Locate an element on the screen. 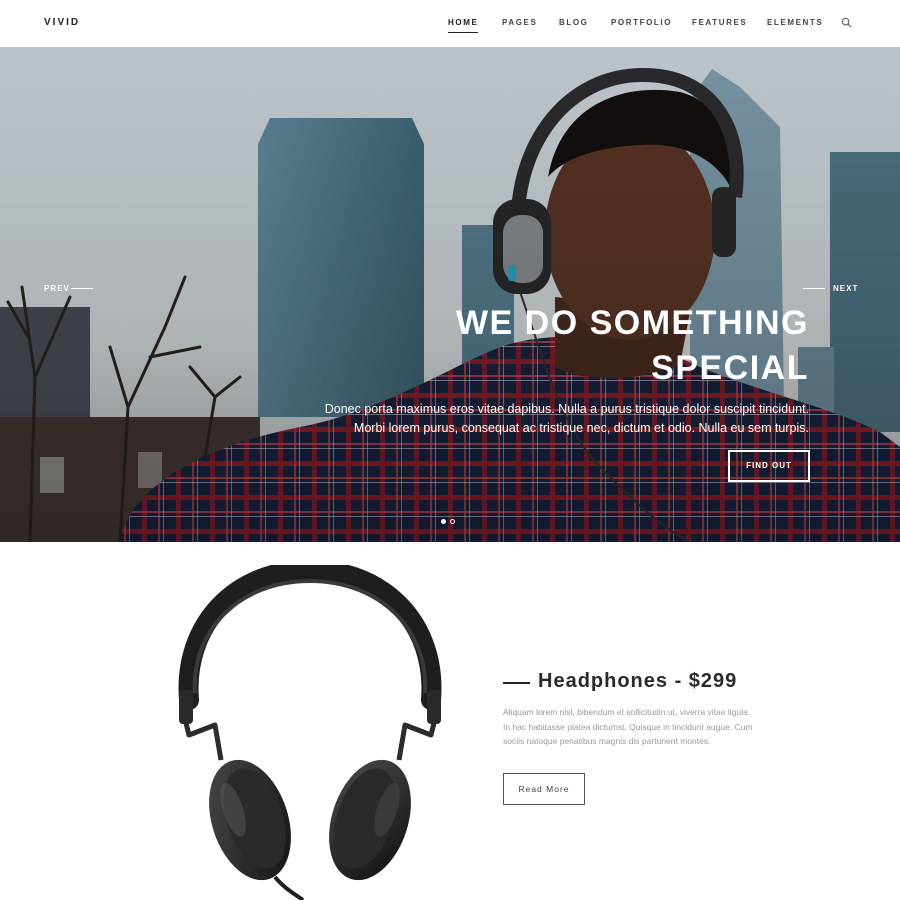 The image size is (900, 900). prev-arrow-line-icon is located at coordinates (82, 288).